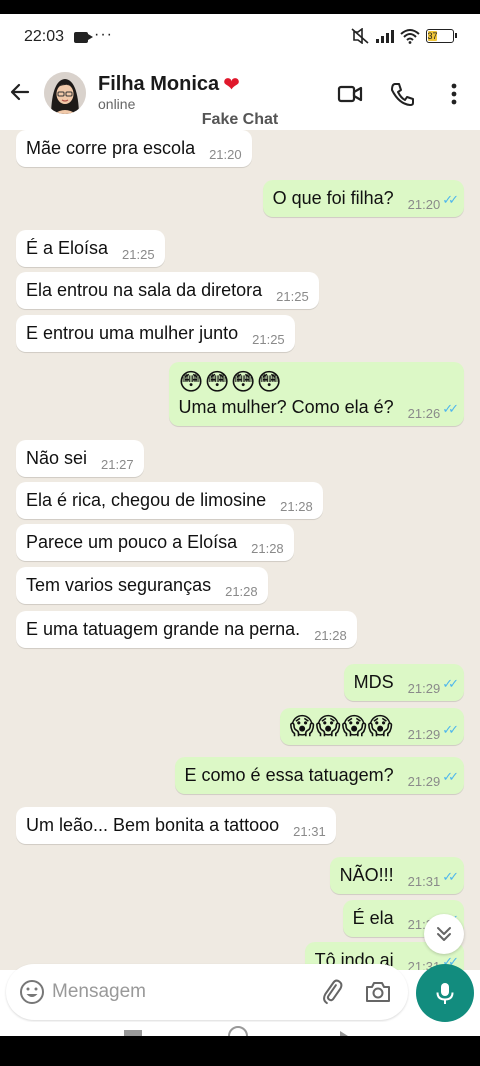 This screenshot has height=1066, width=480. Describe the element at coordinates (403, 682) in the screenshot. I see `message-outgoing: MDS 21:29 ✓✓` at that location.